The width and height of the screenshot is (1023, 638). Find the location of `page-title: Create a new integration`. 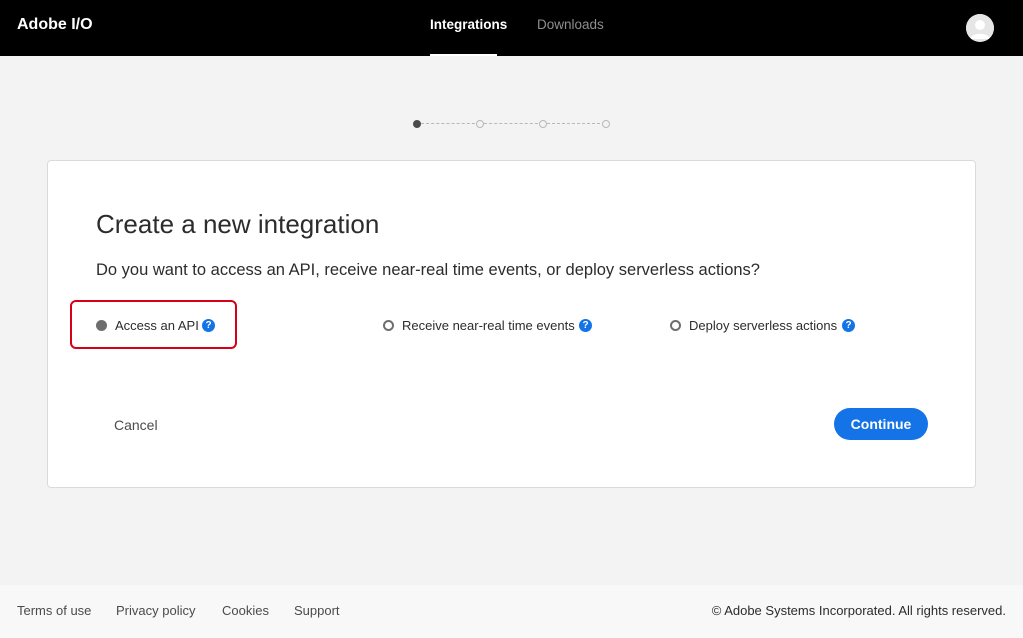

page-title: Create a new integration is located at coordinates (238, 224).